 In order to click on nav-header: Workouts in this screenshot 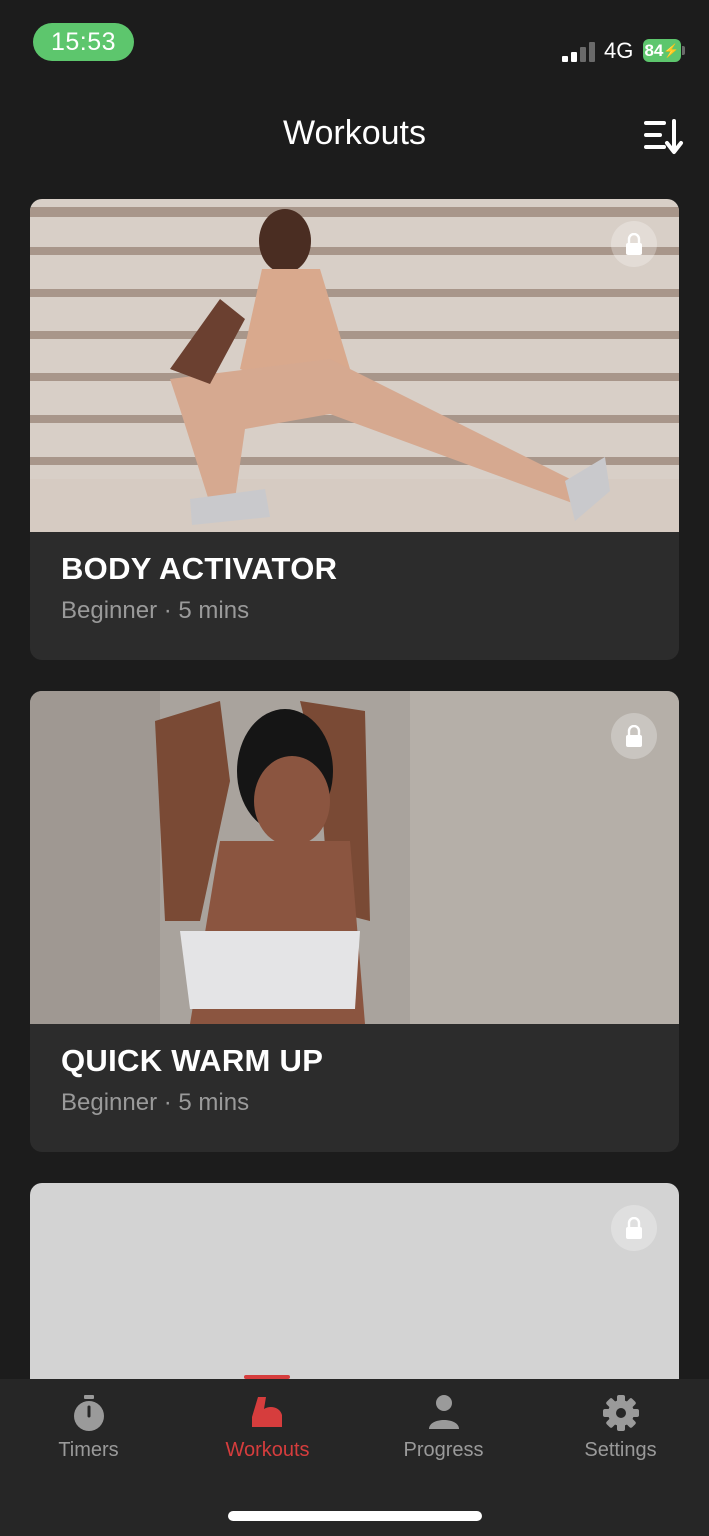, I will do `click(354, 135)`.